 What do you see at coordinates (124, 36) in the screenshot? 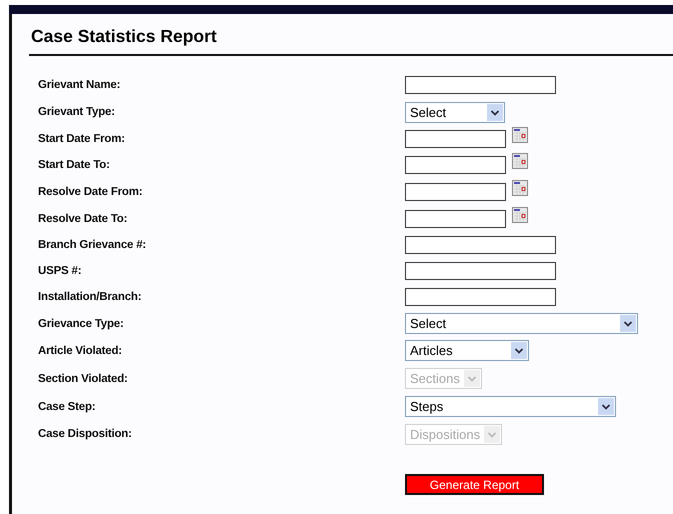
I see `report-title: Case Statistics Report` at bounding box center [124, 36].